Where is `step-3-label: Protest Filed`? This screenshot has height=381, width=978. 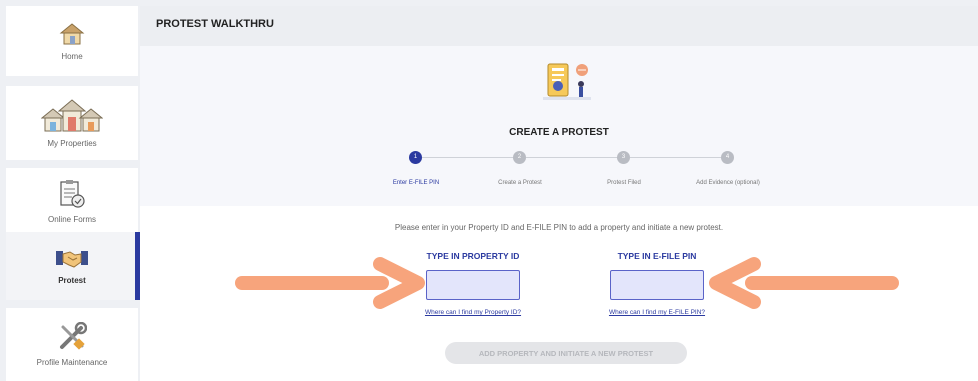 step-3-label: Protest Filed is located at coordinates (624, 183).